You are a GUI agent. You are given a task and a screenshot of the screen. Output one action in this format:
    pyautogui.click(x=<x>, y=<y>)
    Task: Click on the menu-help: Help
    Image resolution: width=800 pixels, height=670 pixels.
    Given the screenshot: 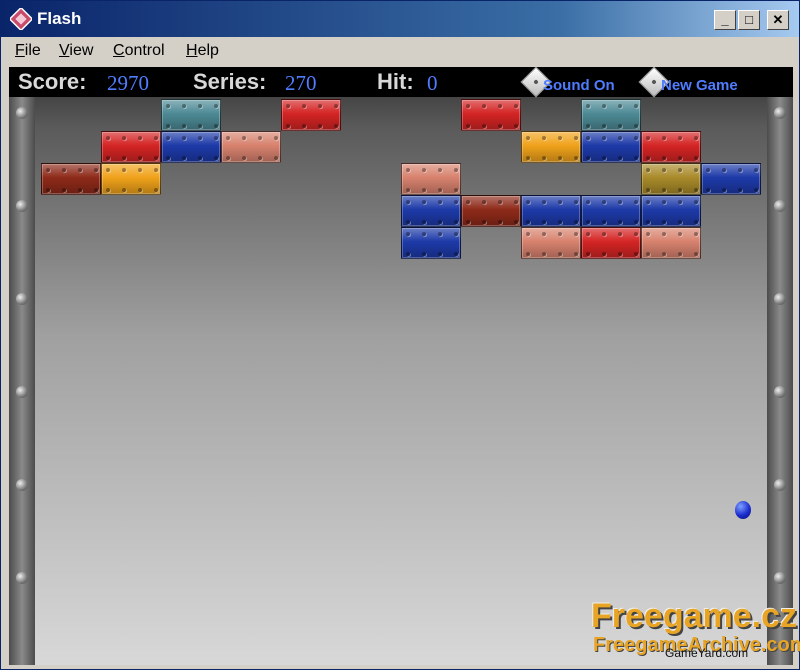 What is the action you would take?
    pyautogui.click(x=202, y=51)
    